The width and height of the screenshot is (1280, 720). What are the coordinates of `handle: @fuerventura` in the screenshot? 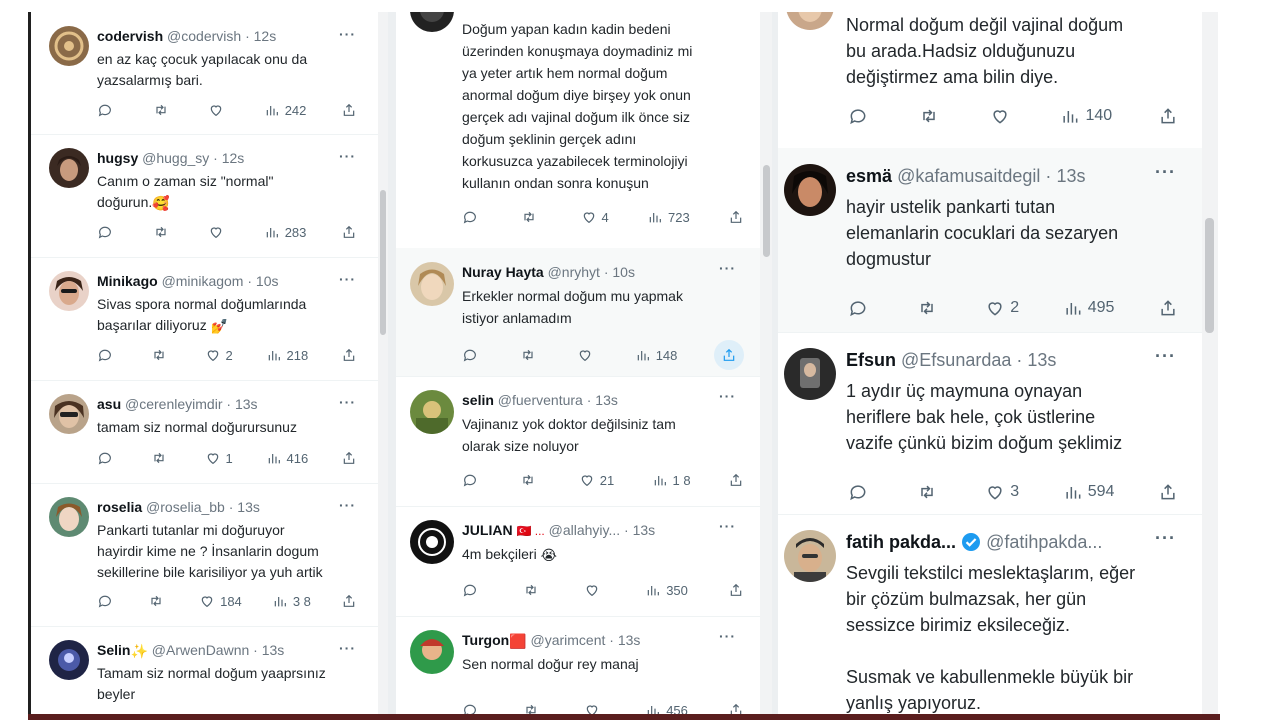 It's located at (540, 400).